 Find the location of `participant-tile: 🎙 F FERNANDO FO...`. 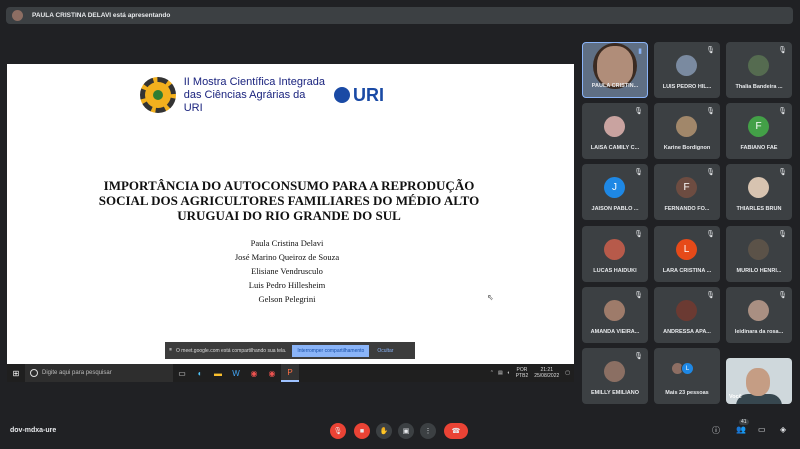

participant-tile: 🎙 F FERNANDO FO... is located at coordinates (687, 192).